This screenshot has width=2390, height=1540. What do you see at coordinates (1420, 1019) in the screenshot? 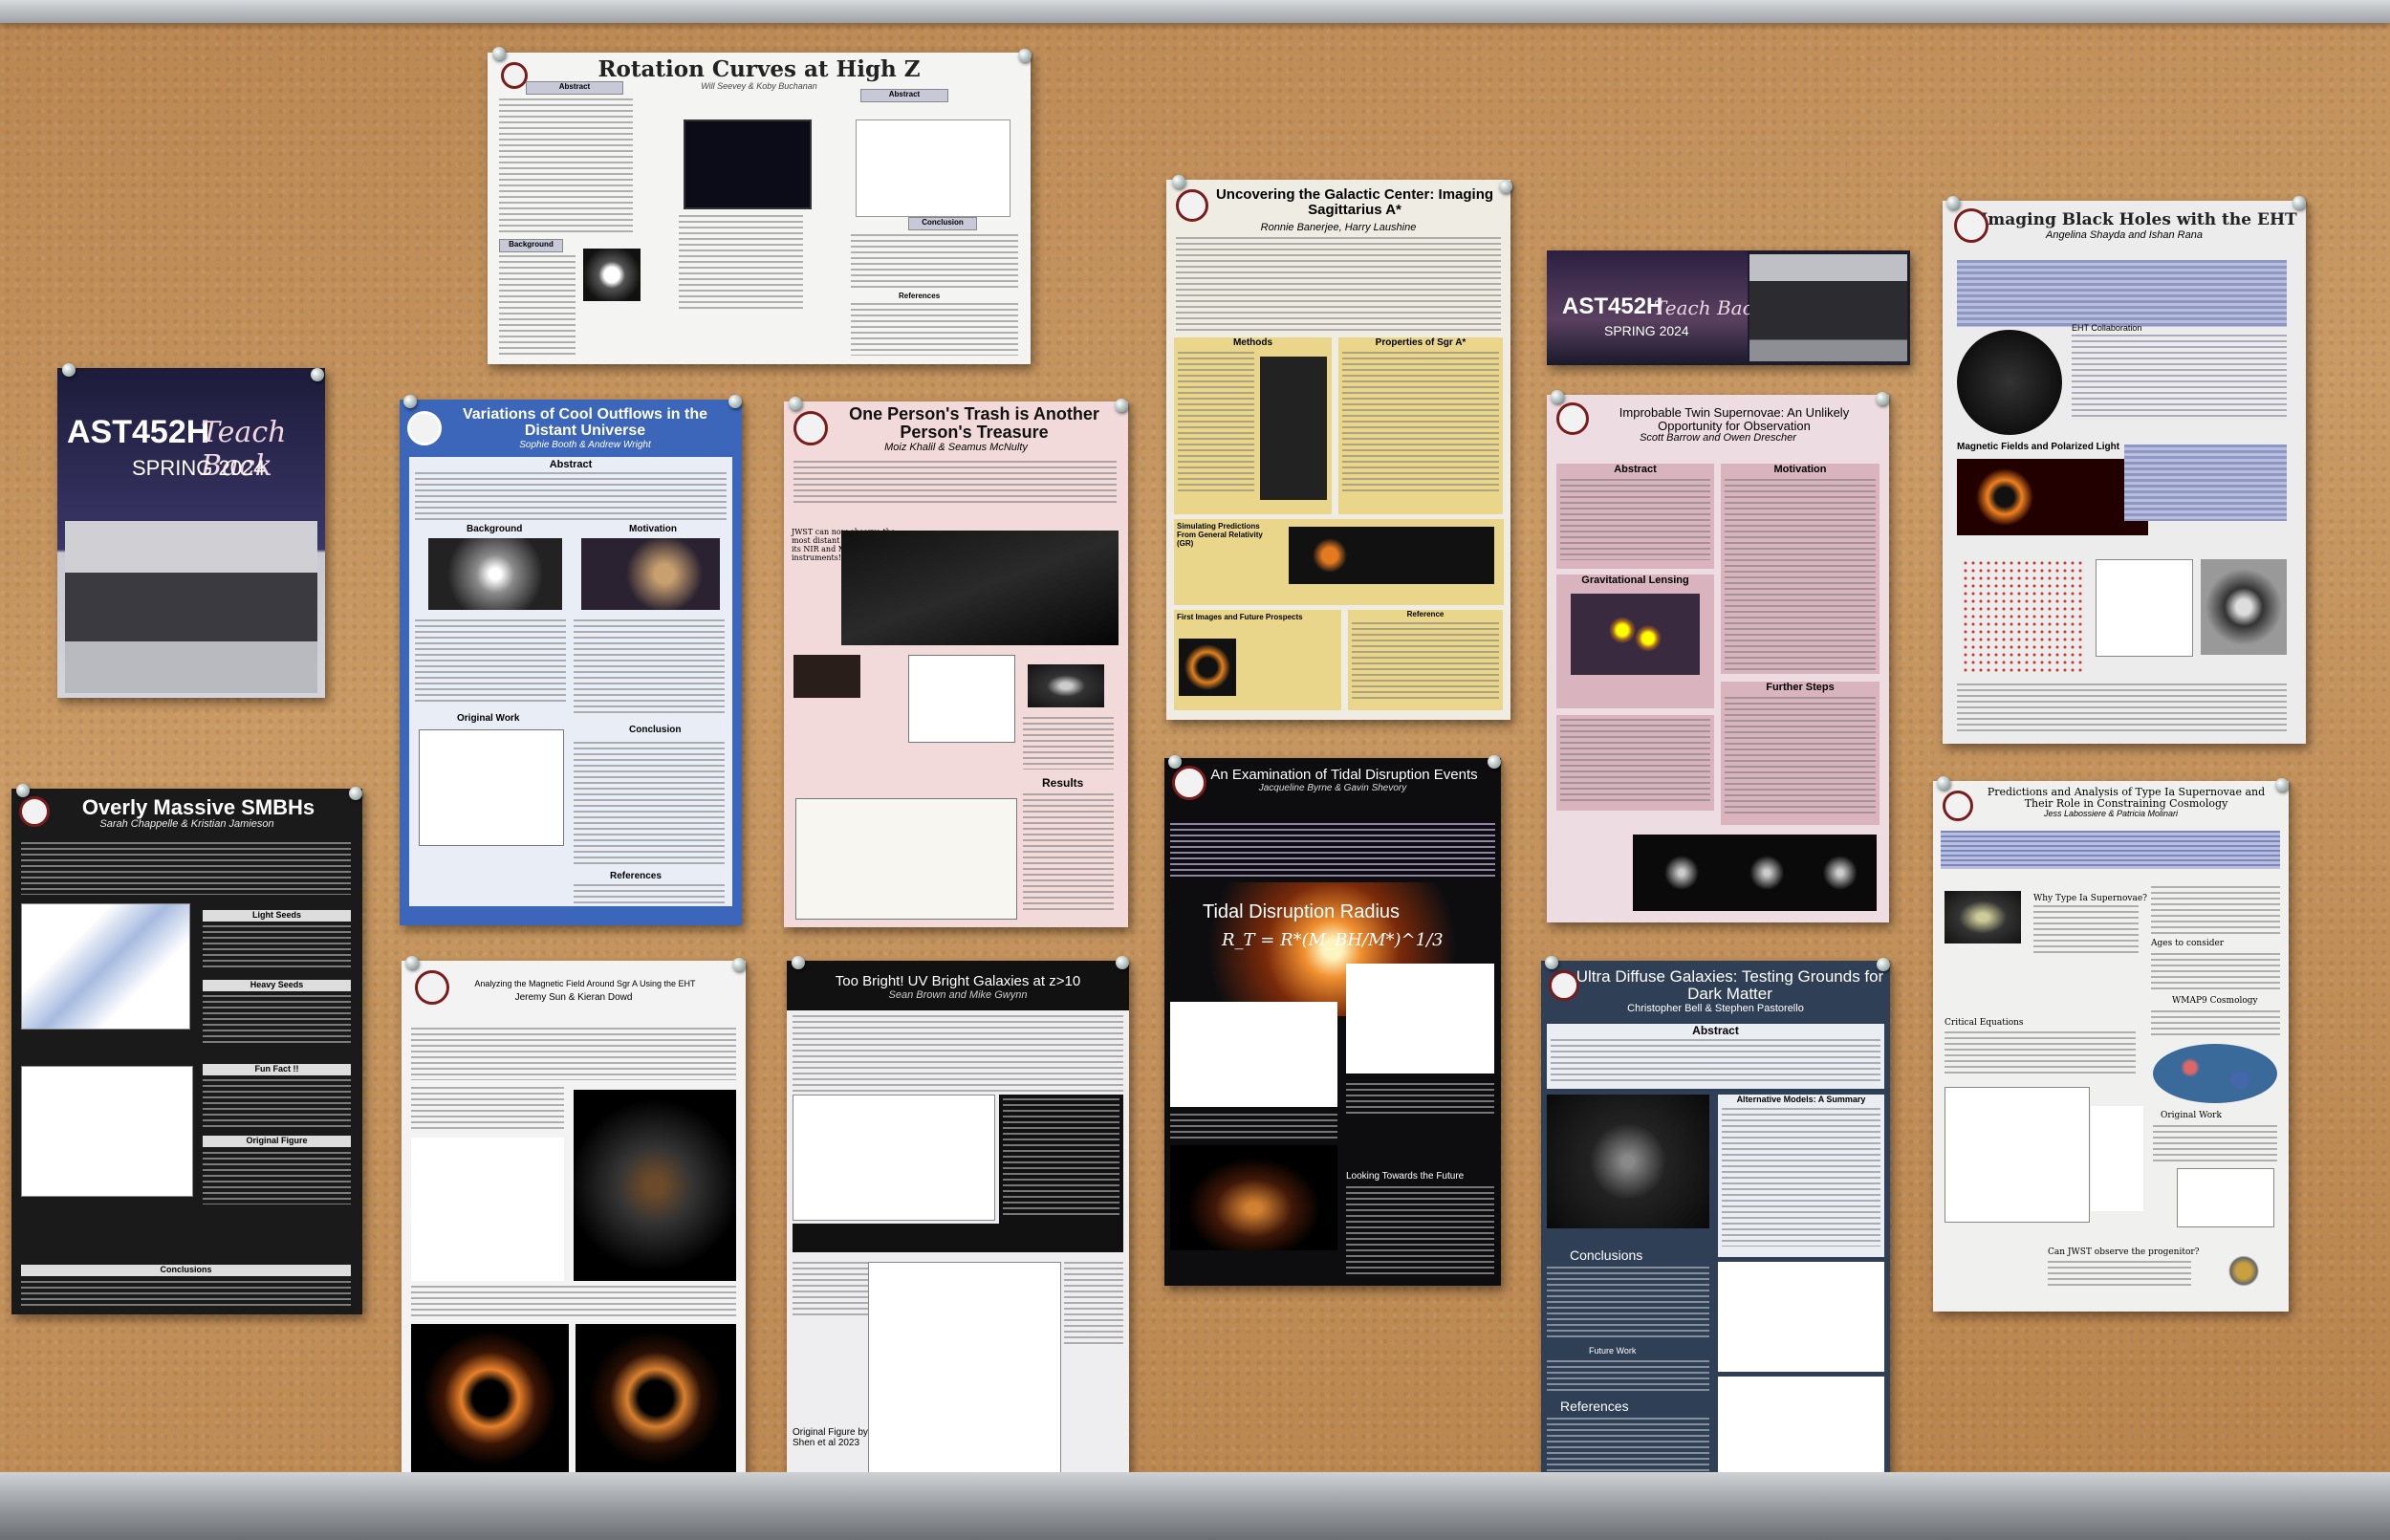
I see `light-curve-plot` at bounding box center [1420, 1019].